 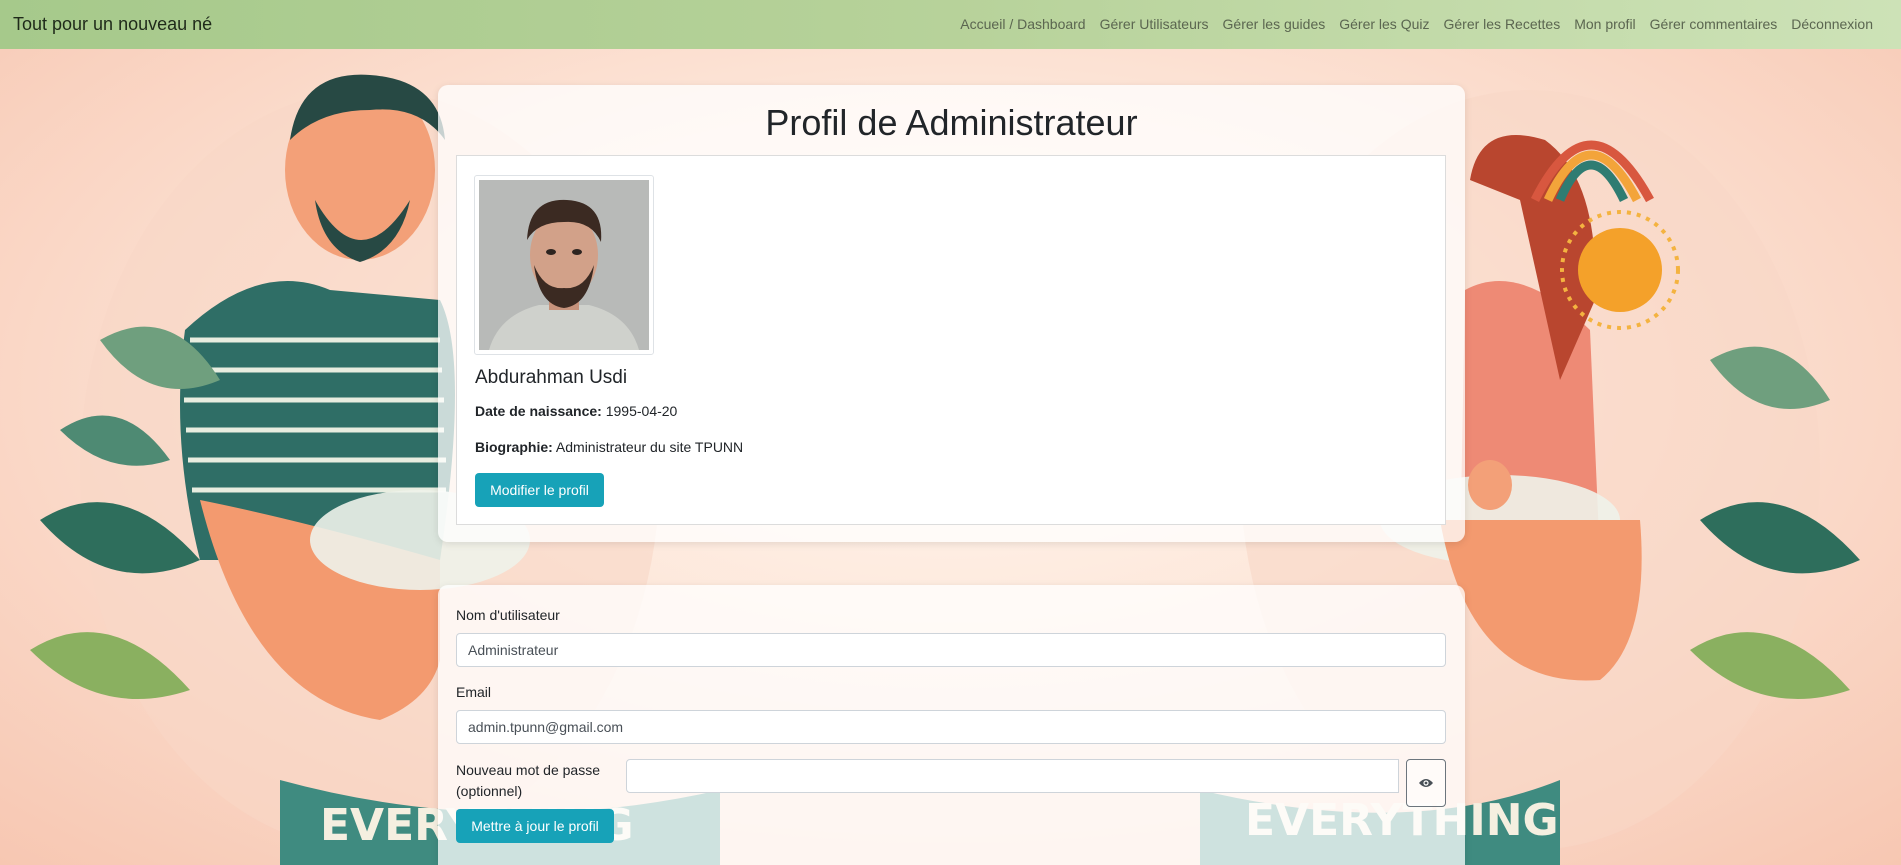 What do you see at coordinates (1022, 24) in the screenshot?
I see `nav-link-dashboard: Accueil / Dashboard` at bounding box center [1022, 24].